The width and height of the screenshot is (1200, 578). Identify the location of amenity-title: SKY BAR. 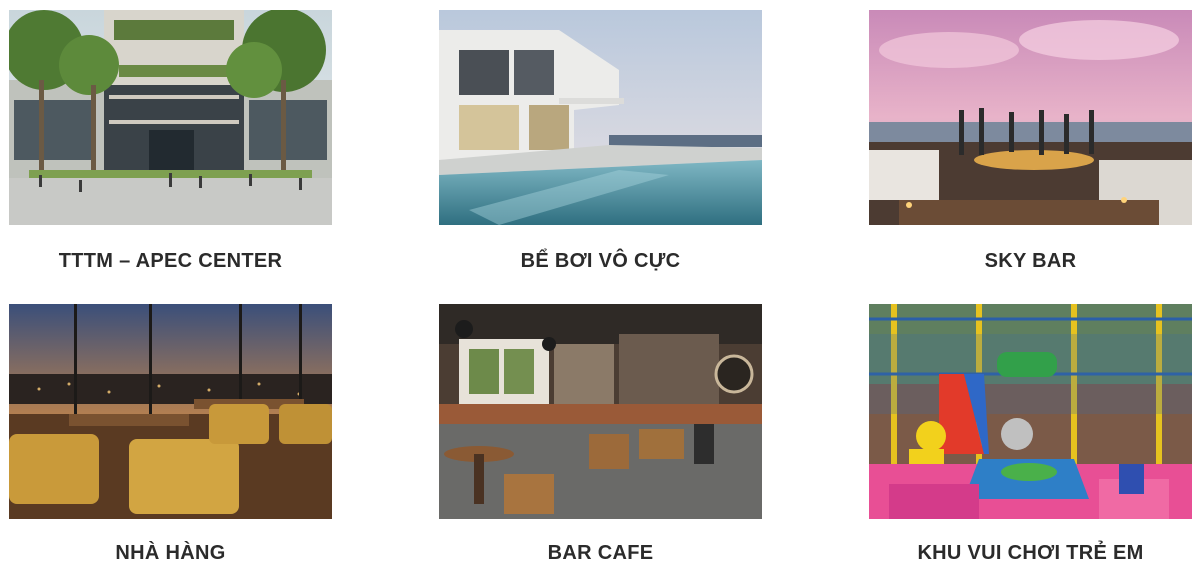
(1030, 261).